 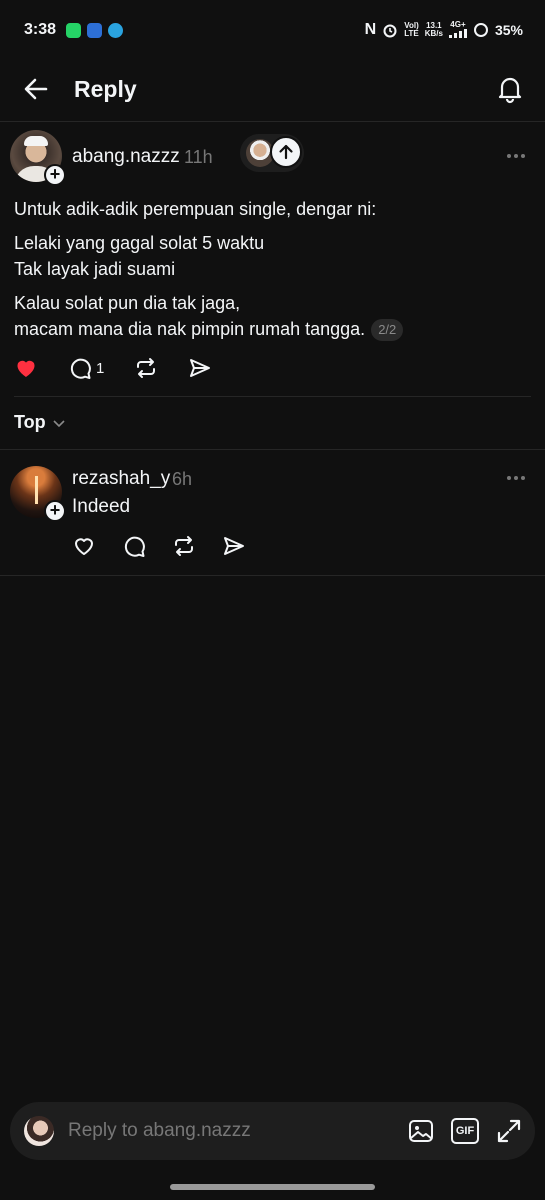 I want to click on signal-bars-icon, so click(x=457, y=33).